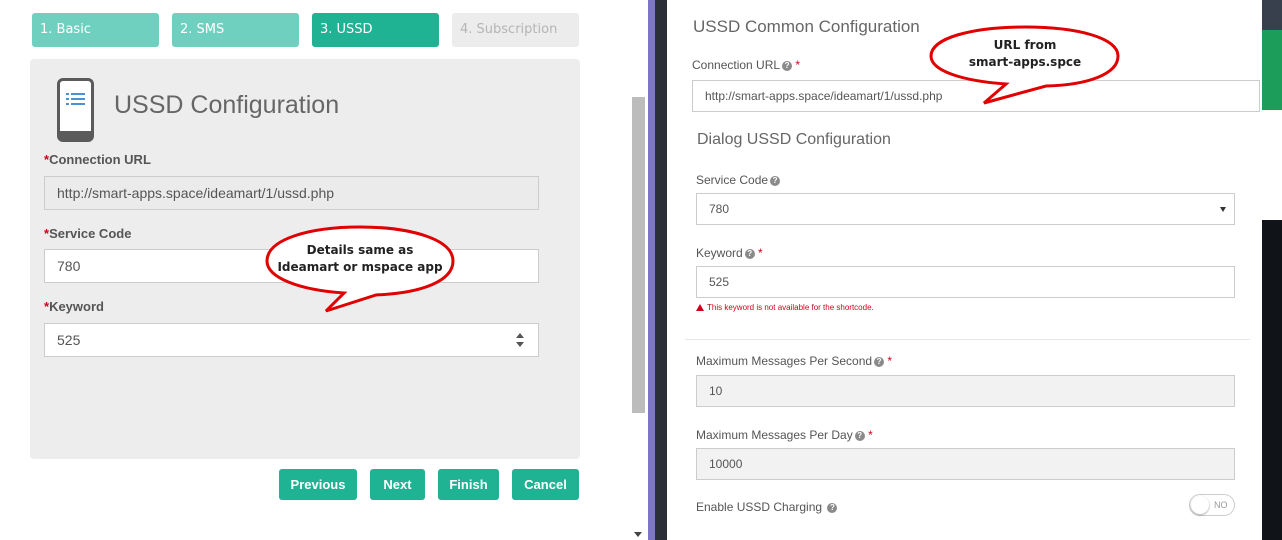 This screenshot has height=540, width=1282. Describe the element at coordinates (651, 270) in the screenshot. I see `divider-bar` at that location.